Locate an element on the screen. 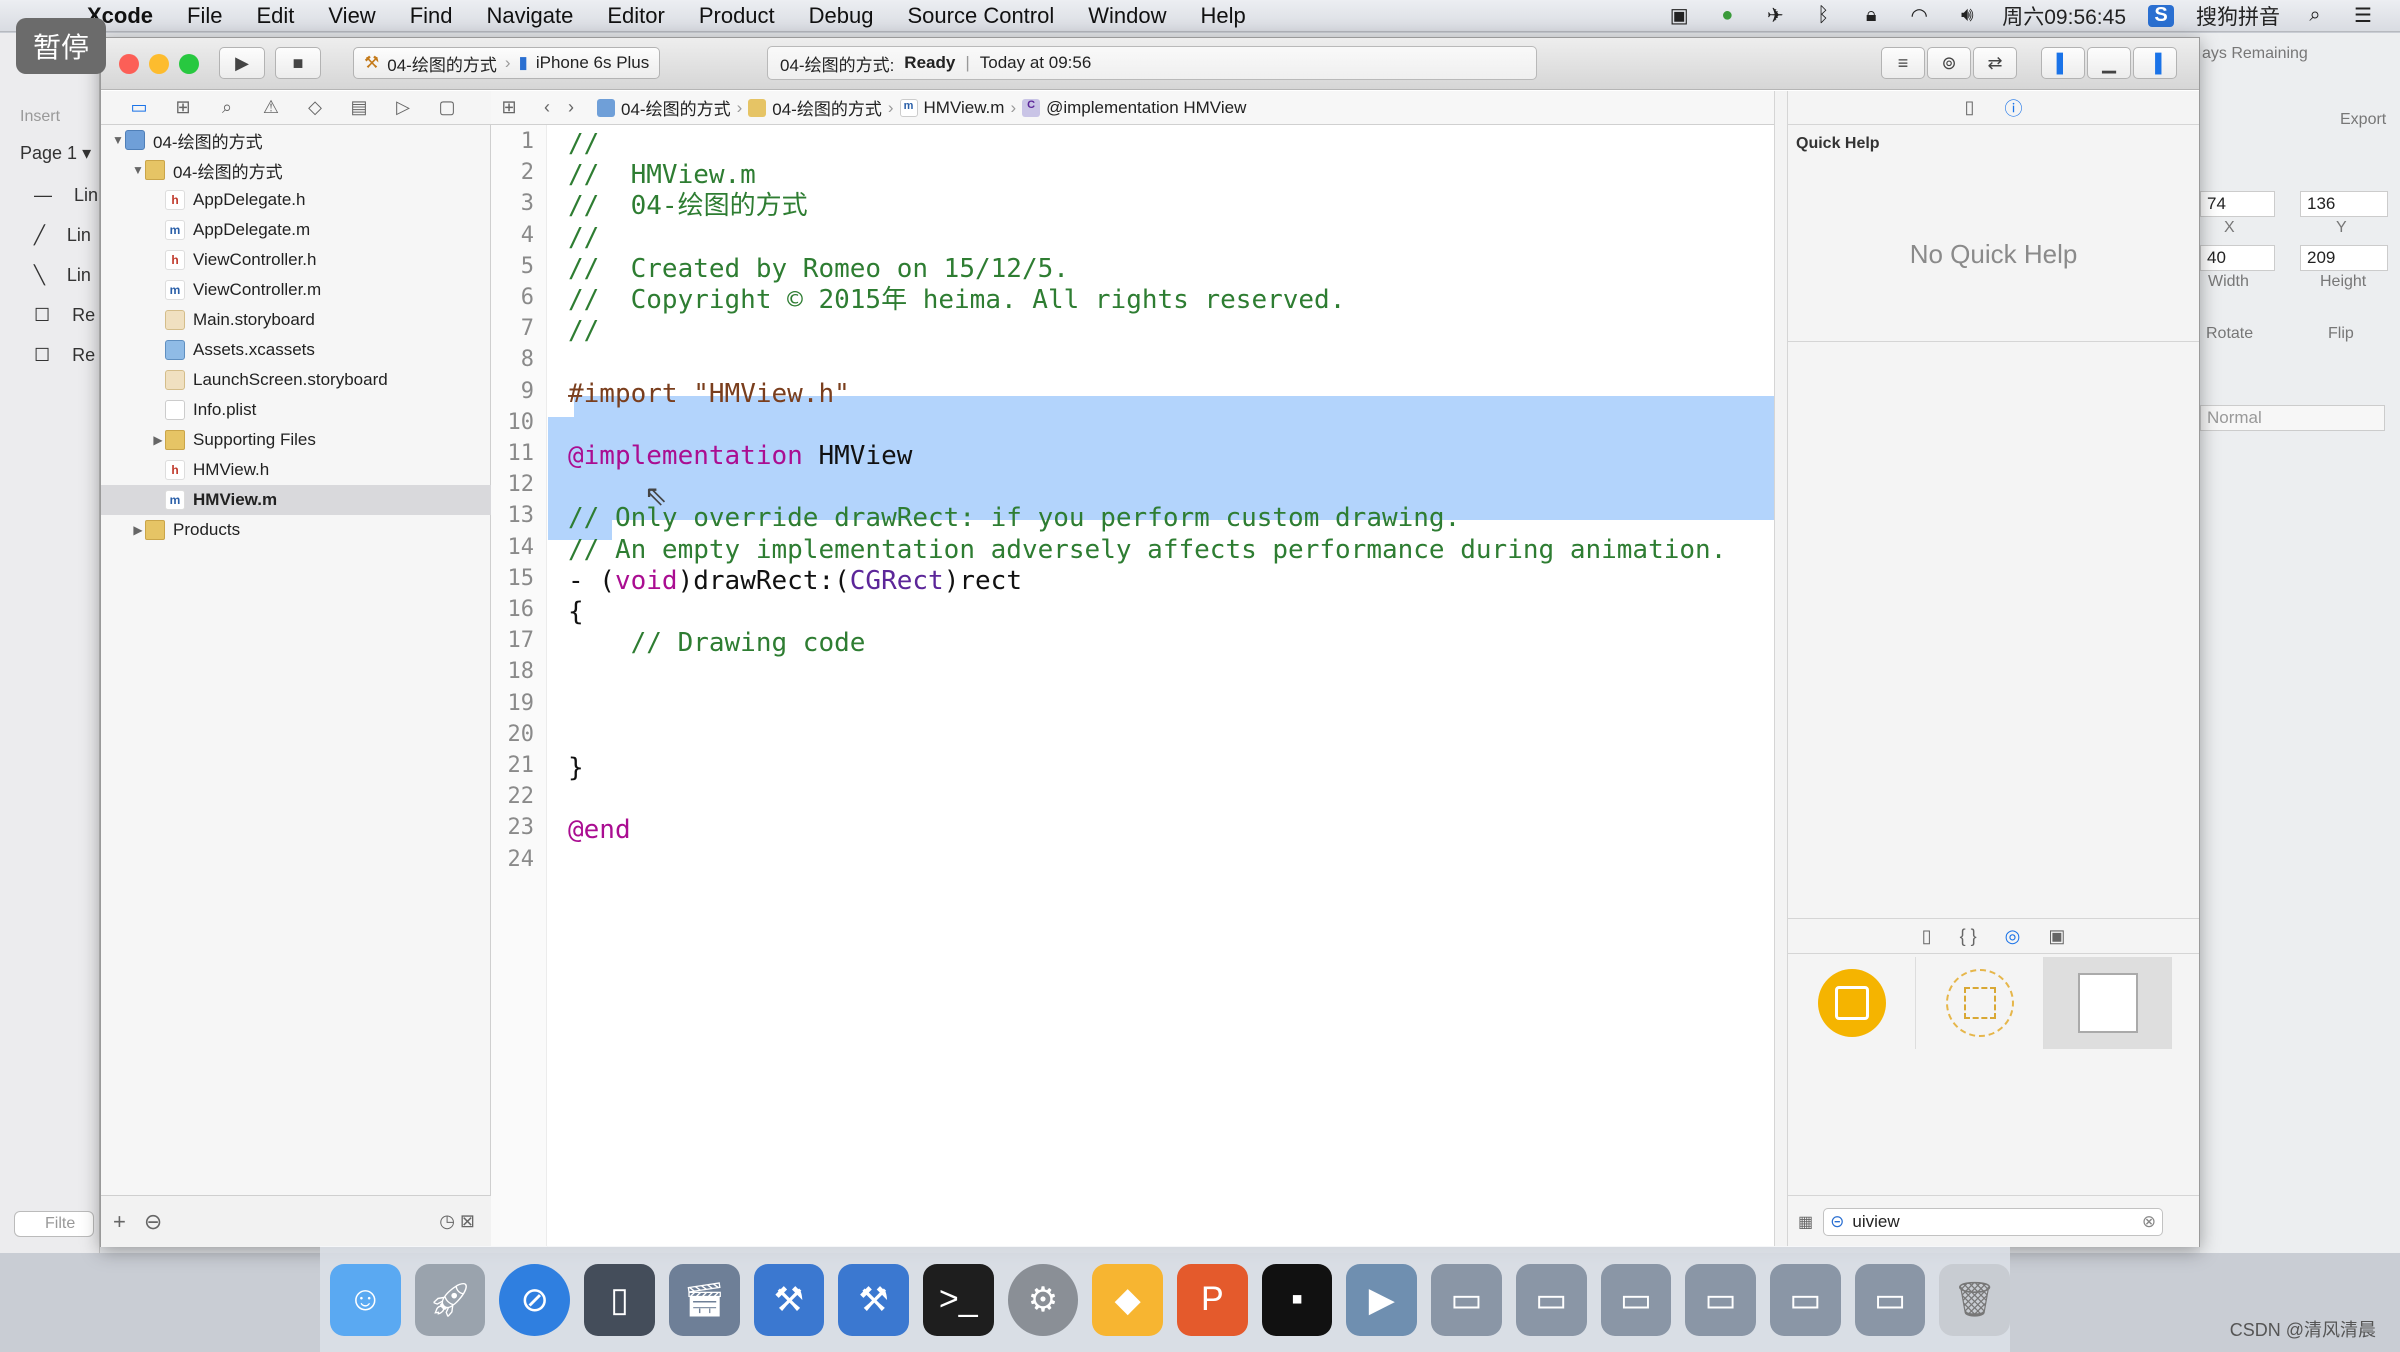  screen-record-icon: ▣ is located at coordinates (1679, 16).